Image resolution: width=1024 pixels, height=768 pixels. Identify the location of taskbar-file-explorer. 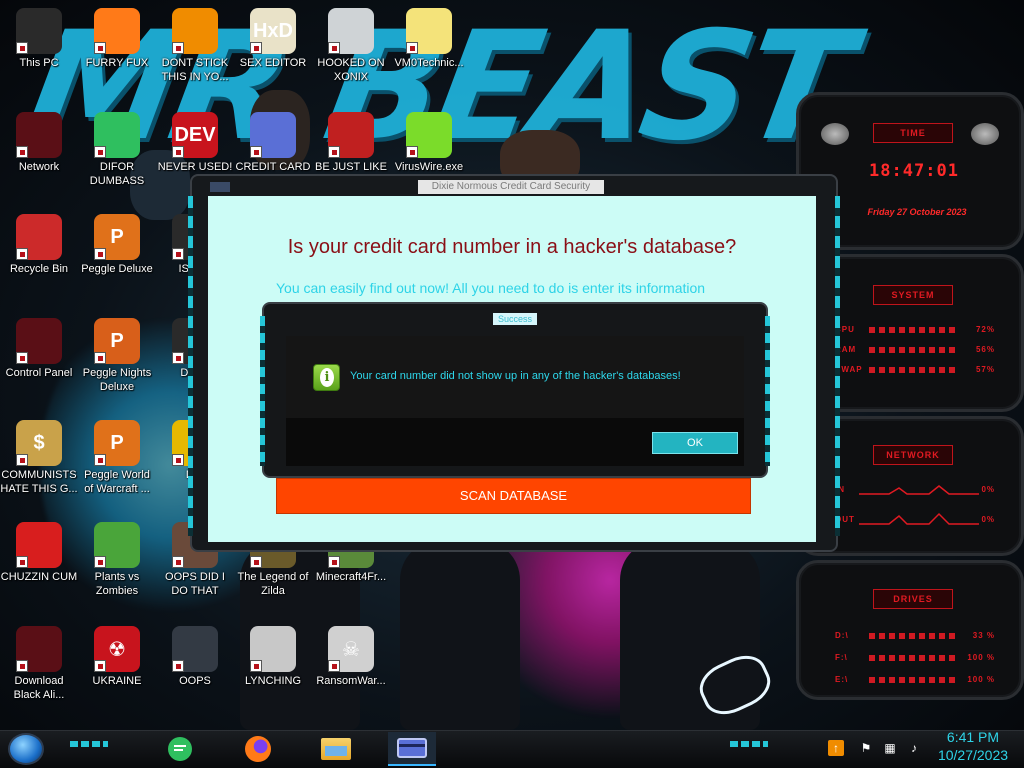
(336, 749).